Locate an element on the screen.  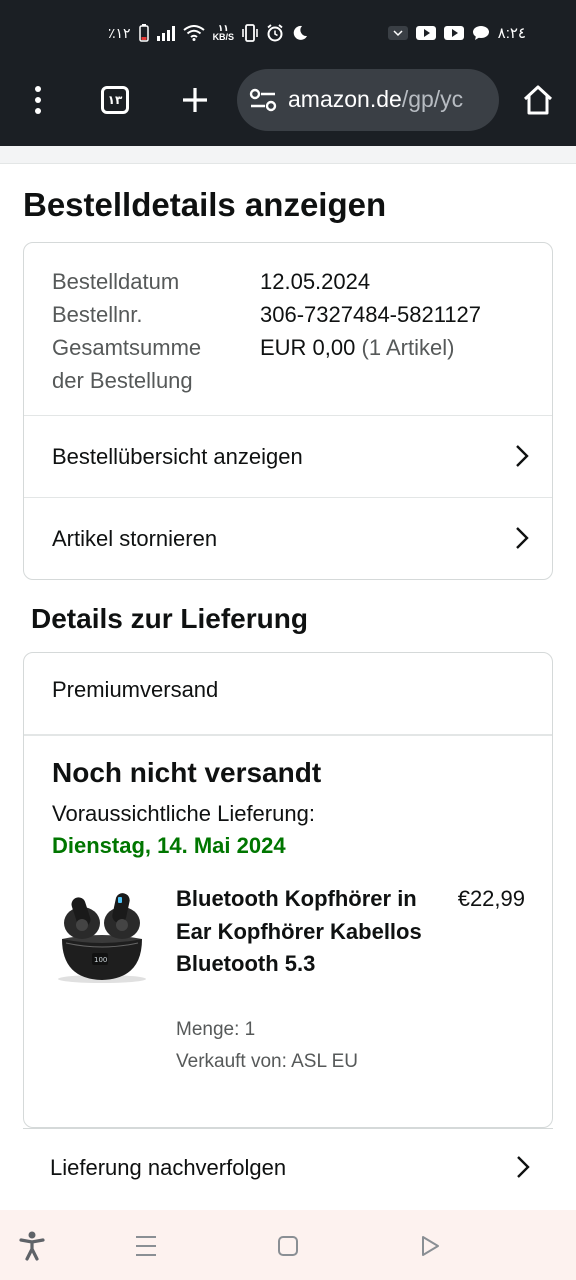
order-total-label: Gesamtsumme der Bestellung is located at coordinates (156, 364).